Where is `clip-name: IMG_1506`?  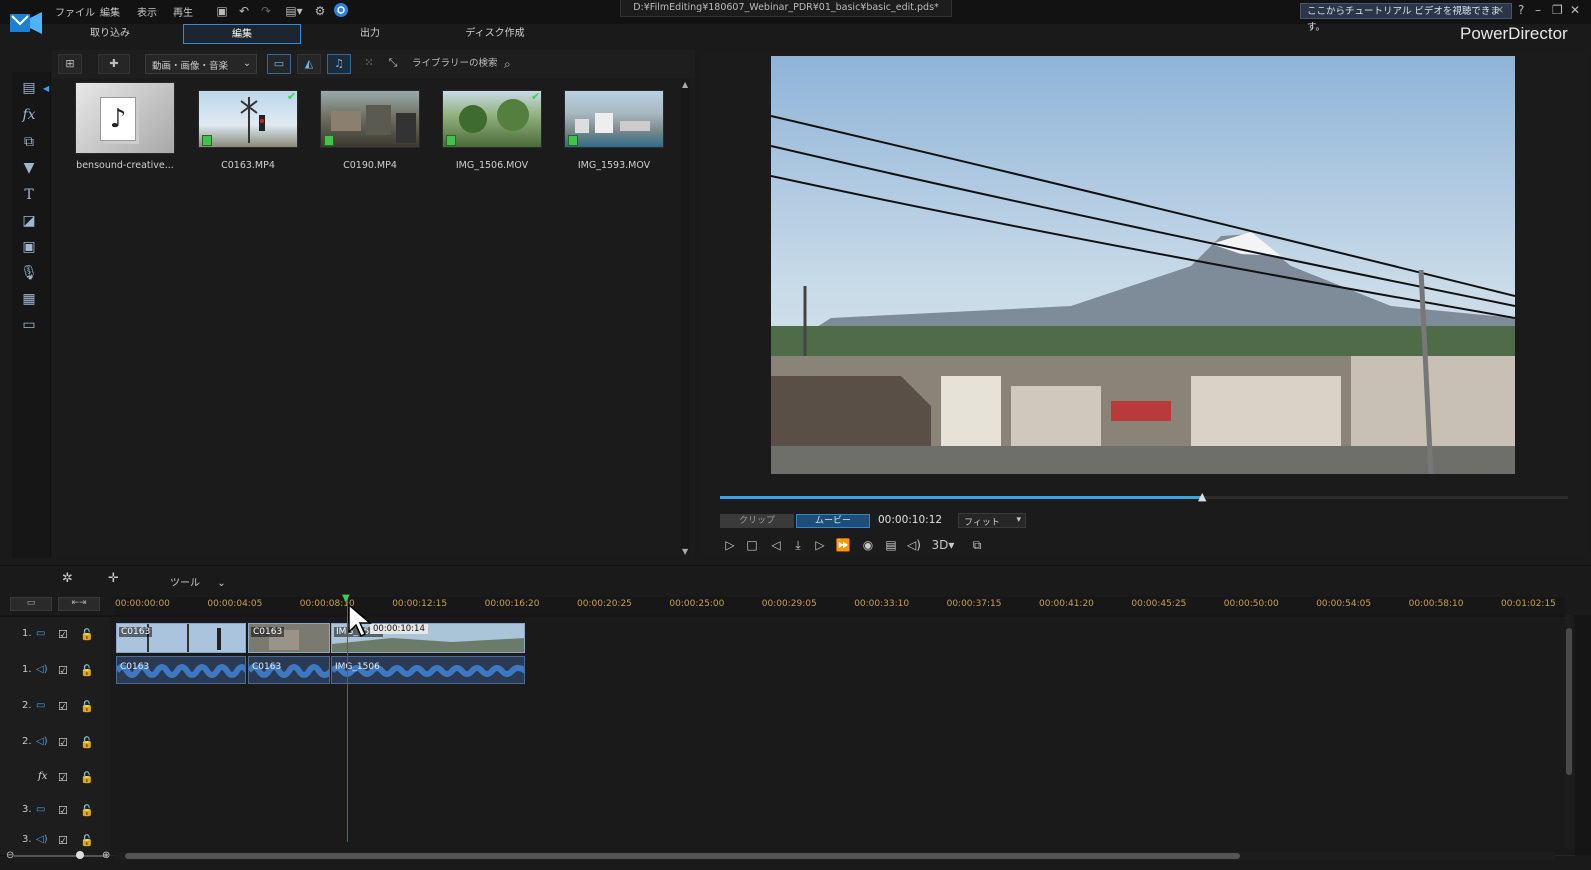
clip-name: IMG_1506 is located at coordinates (357, 667).